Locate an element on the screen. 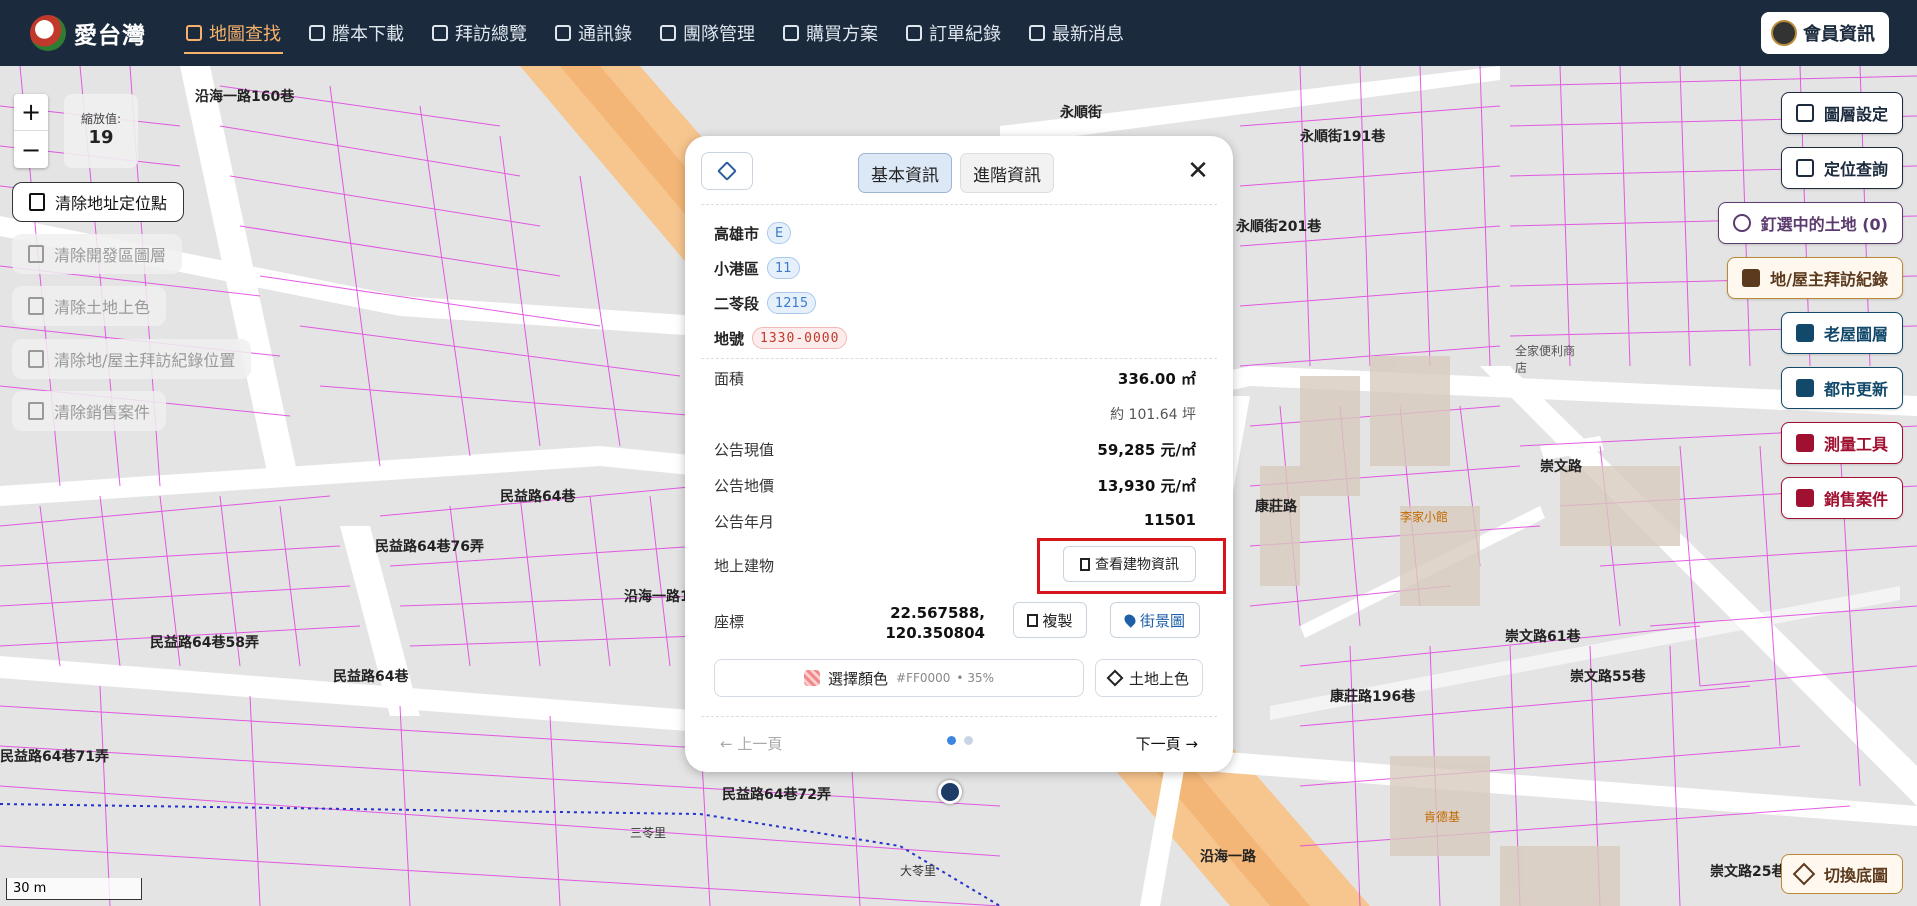  location-pin-icon is located at coordinates (1130, 620).